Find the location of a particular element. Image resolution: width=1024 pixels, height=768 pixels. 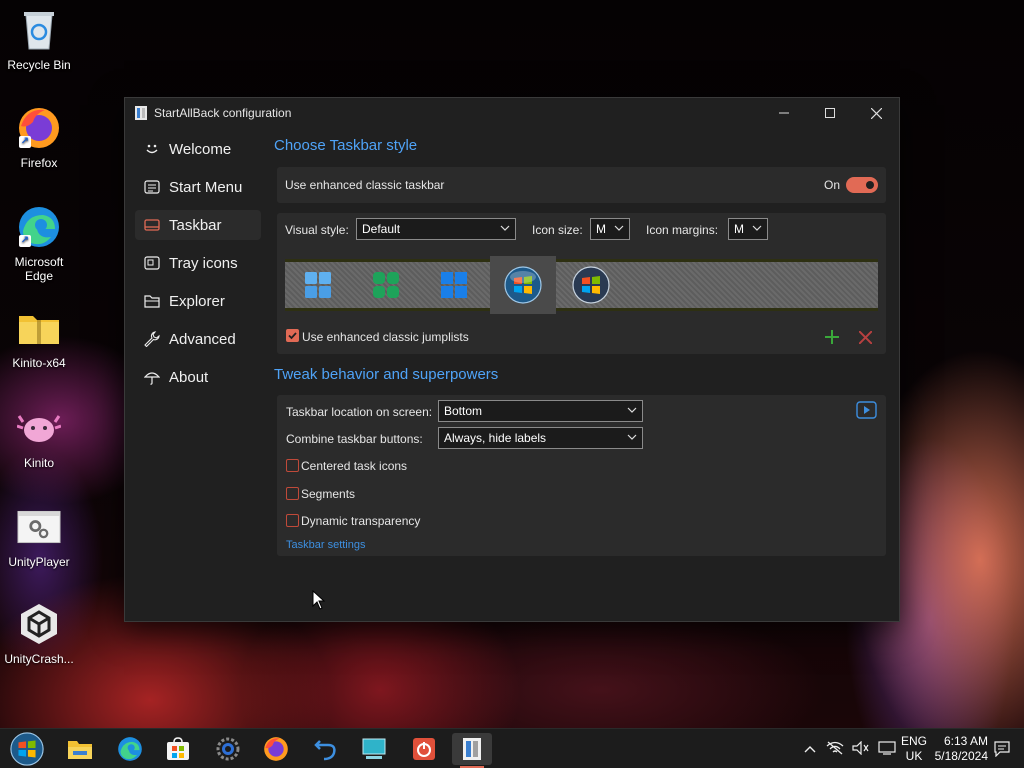

start-button is located at coordinates (27, 749).